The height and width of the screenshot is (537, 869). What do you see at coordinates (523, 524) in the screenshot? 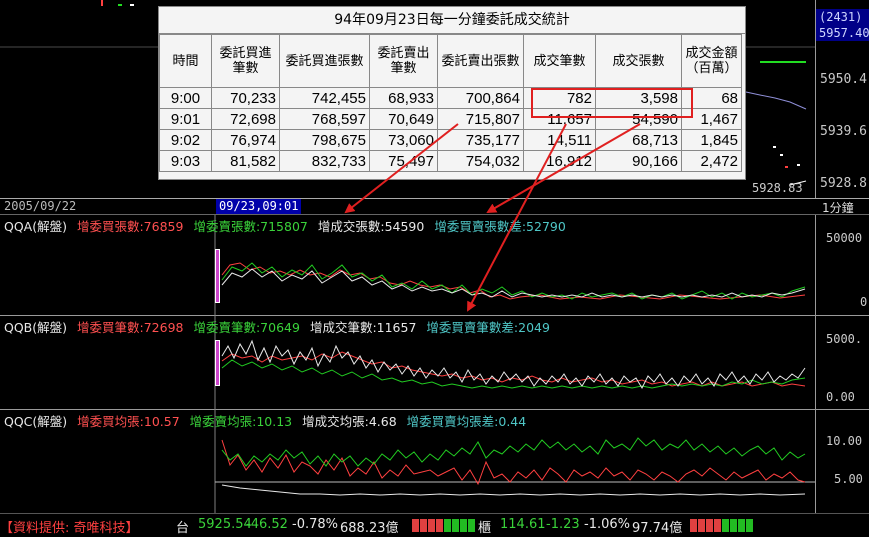
I see `otc-value: 114.61` at bounding box center [523, 524].